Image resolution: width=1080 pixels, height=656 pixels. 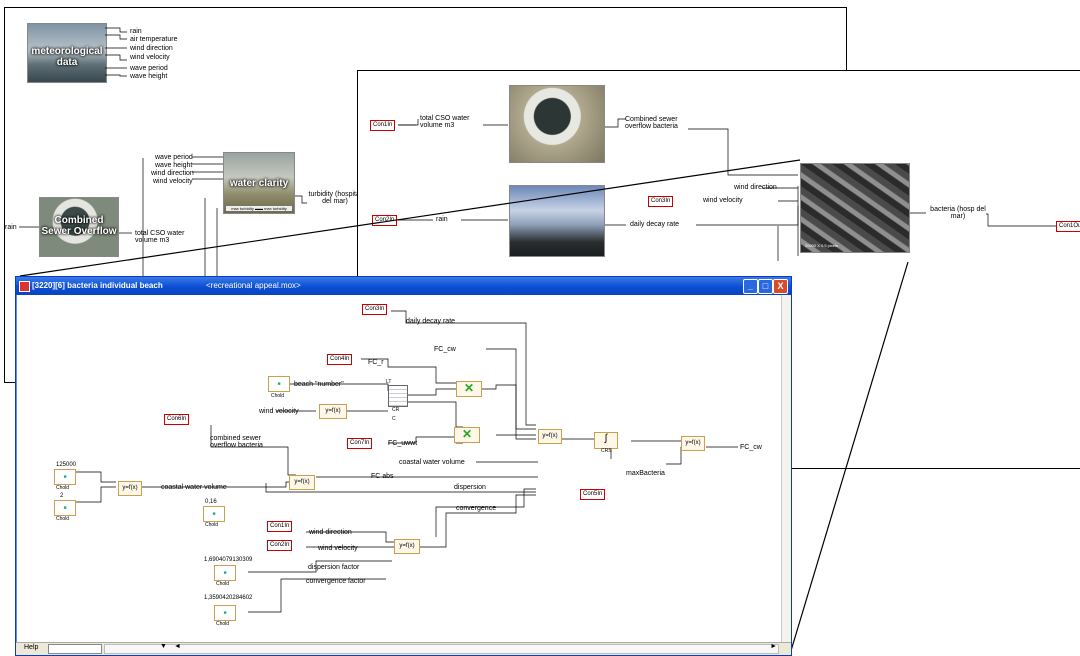 I want to click on lookup-table-block, so click(x=398, y=396).